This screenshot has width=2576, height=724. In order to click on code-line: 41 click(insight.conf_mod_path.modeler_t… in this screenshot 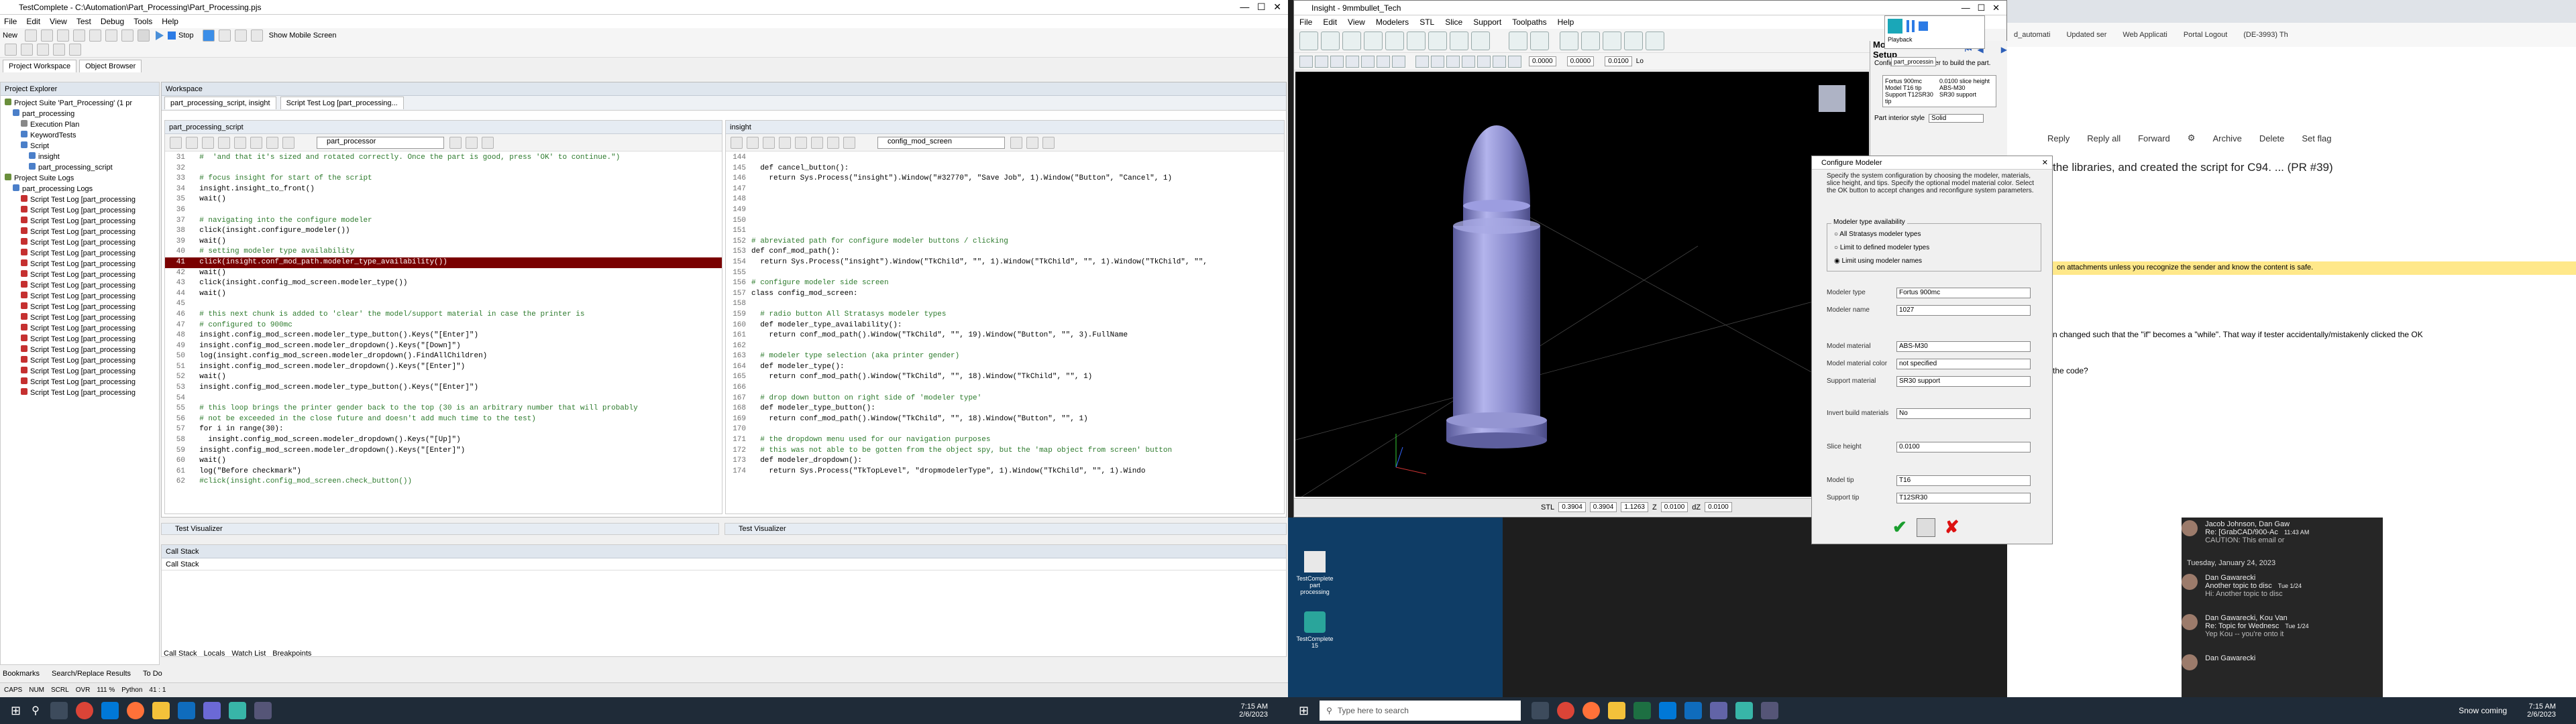, I will do `click(443, 262)`.